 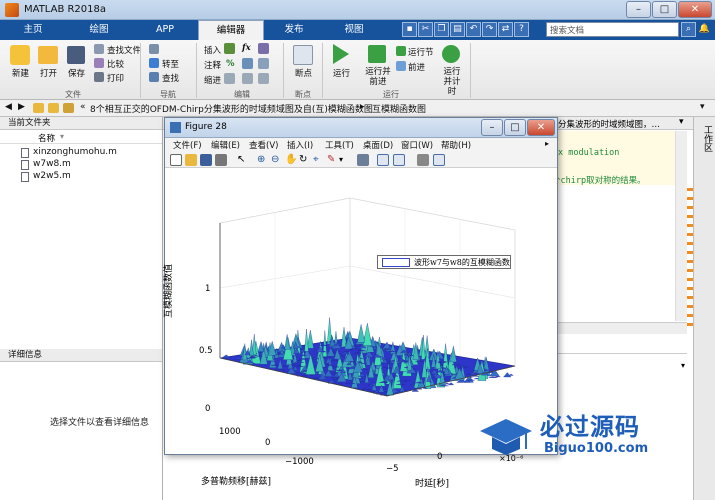 I want to click on tab-plots: 绘图, so click(x=99, y=30).